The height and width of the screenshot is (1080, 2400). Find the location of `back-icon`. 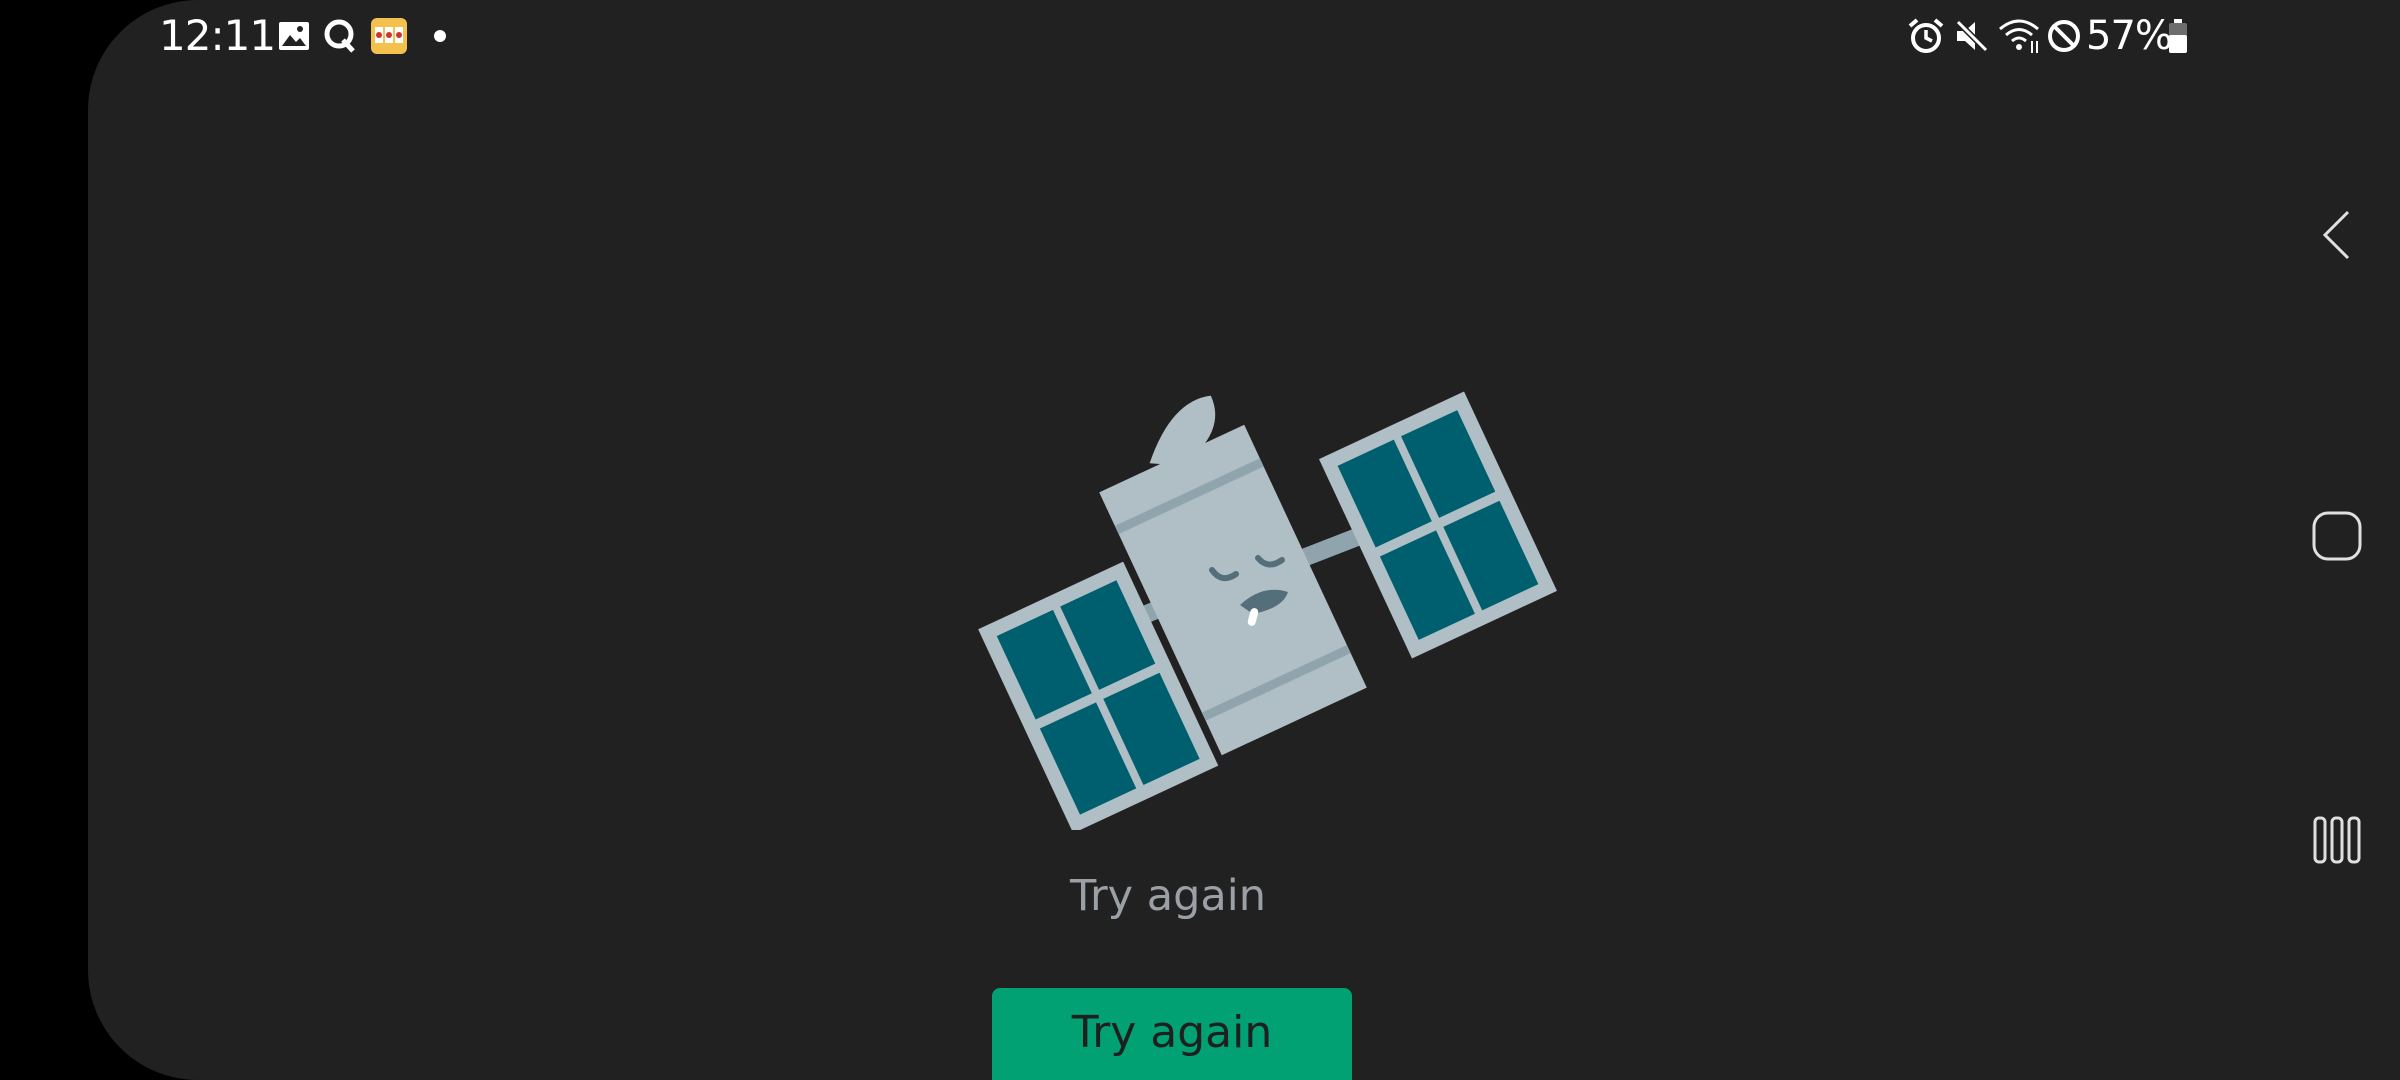

back-icon is located at coordinates (2337, 235).